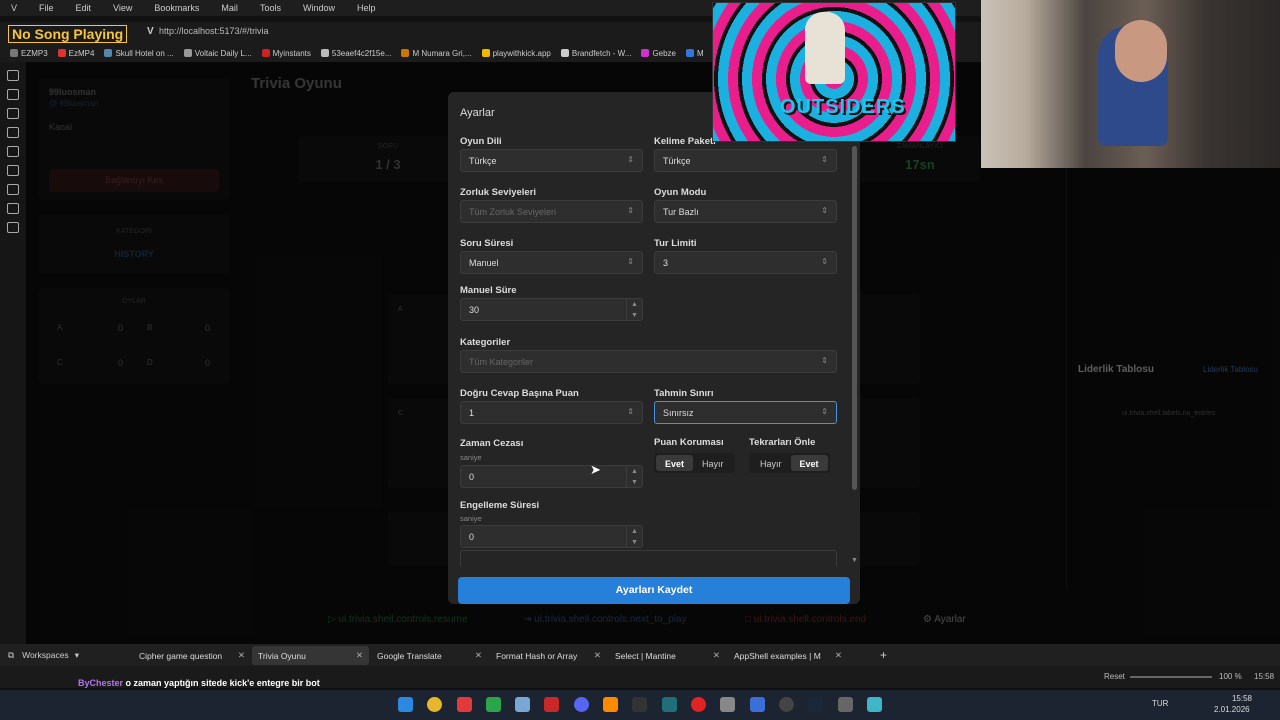 Image resolution: width=1280 pixels, height=720 pixels. Describe the element at coordinates (229, 8) in the screenshot. I see `menu-mail: Mail` at that location.